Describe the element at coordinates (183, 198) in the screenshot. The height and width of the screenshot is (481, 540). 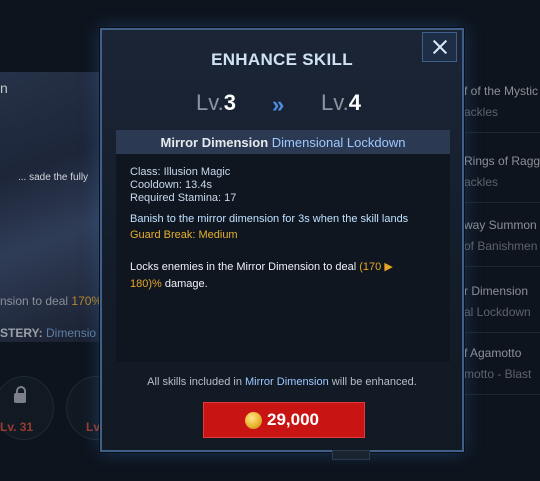
I see `skill-stamina: Required Stamina: 17` at that location.